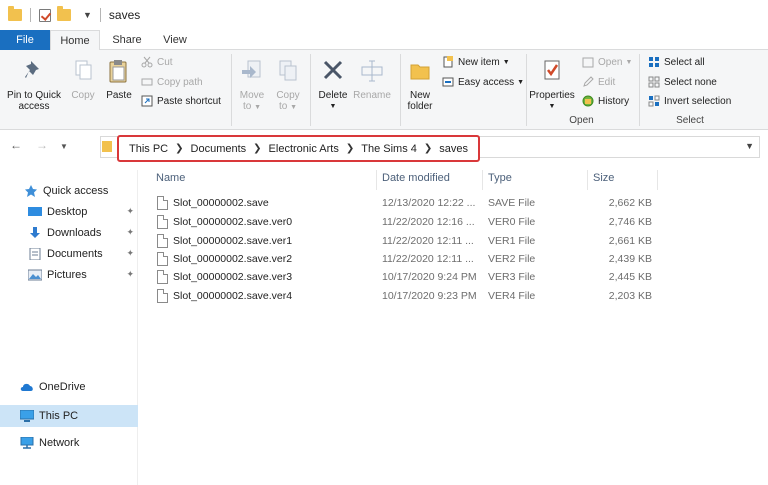 This screenshot has height=485, width=768. I want to click on address-history-chevron-icon: ▼, so click(749, 146).